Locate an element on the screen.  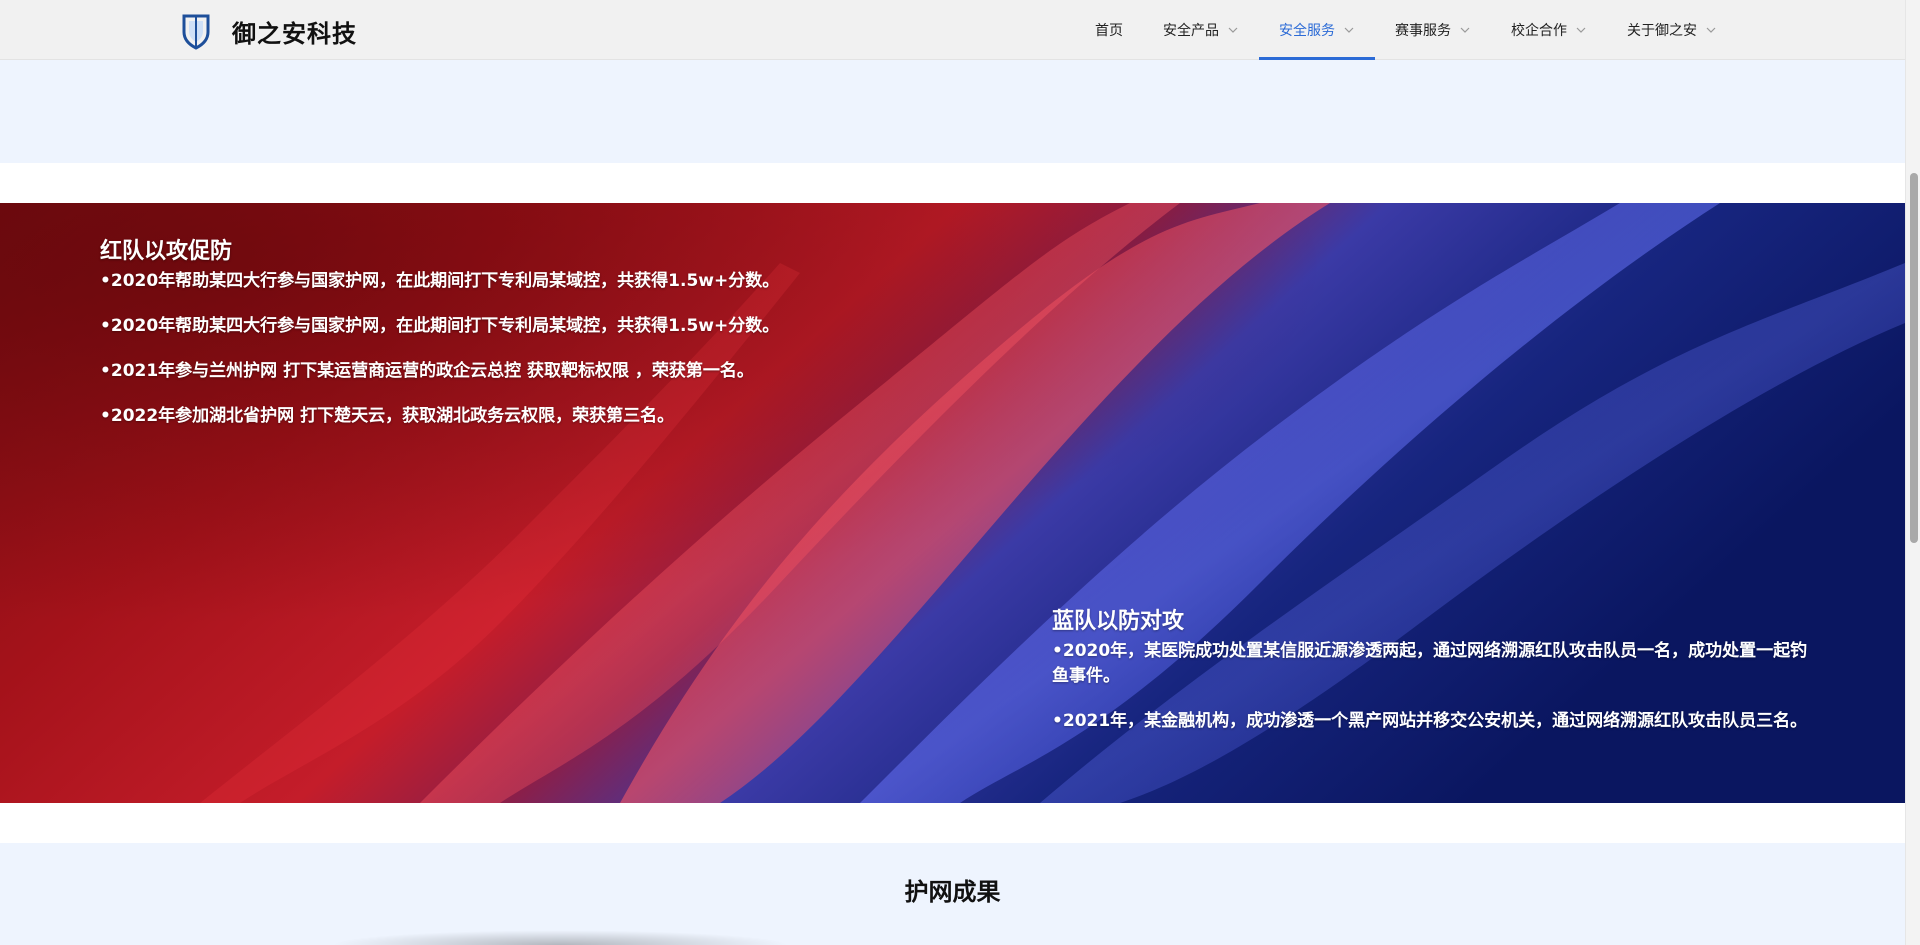
nav-home: 首页 is located at coordinates (1109, 30).